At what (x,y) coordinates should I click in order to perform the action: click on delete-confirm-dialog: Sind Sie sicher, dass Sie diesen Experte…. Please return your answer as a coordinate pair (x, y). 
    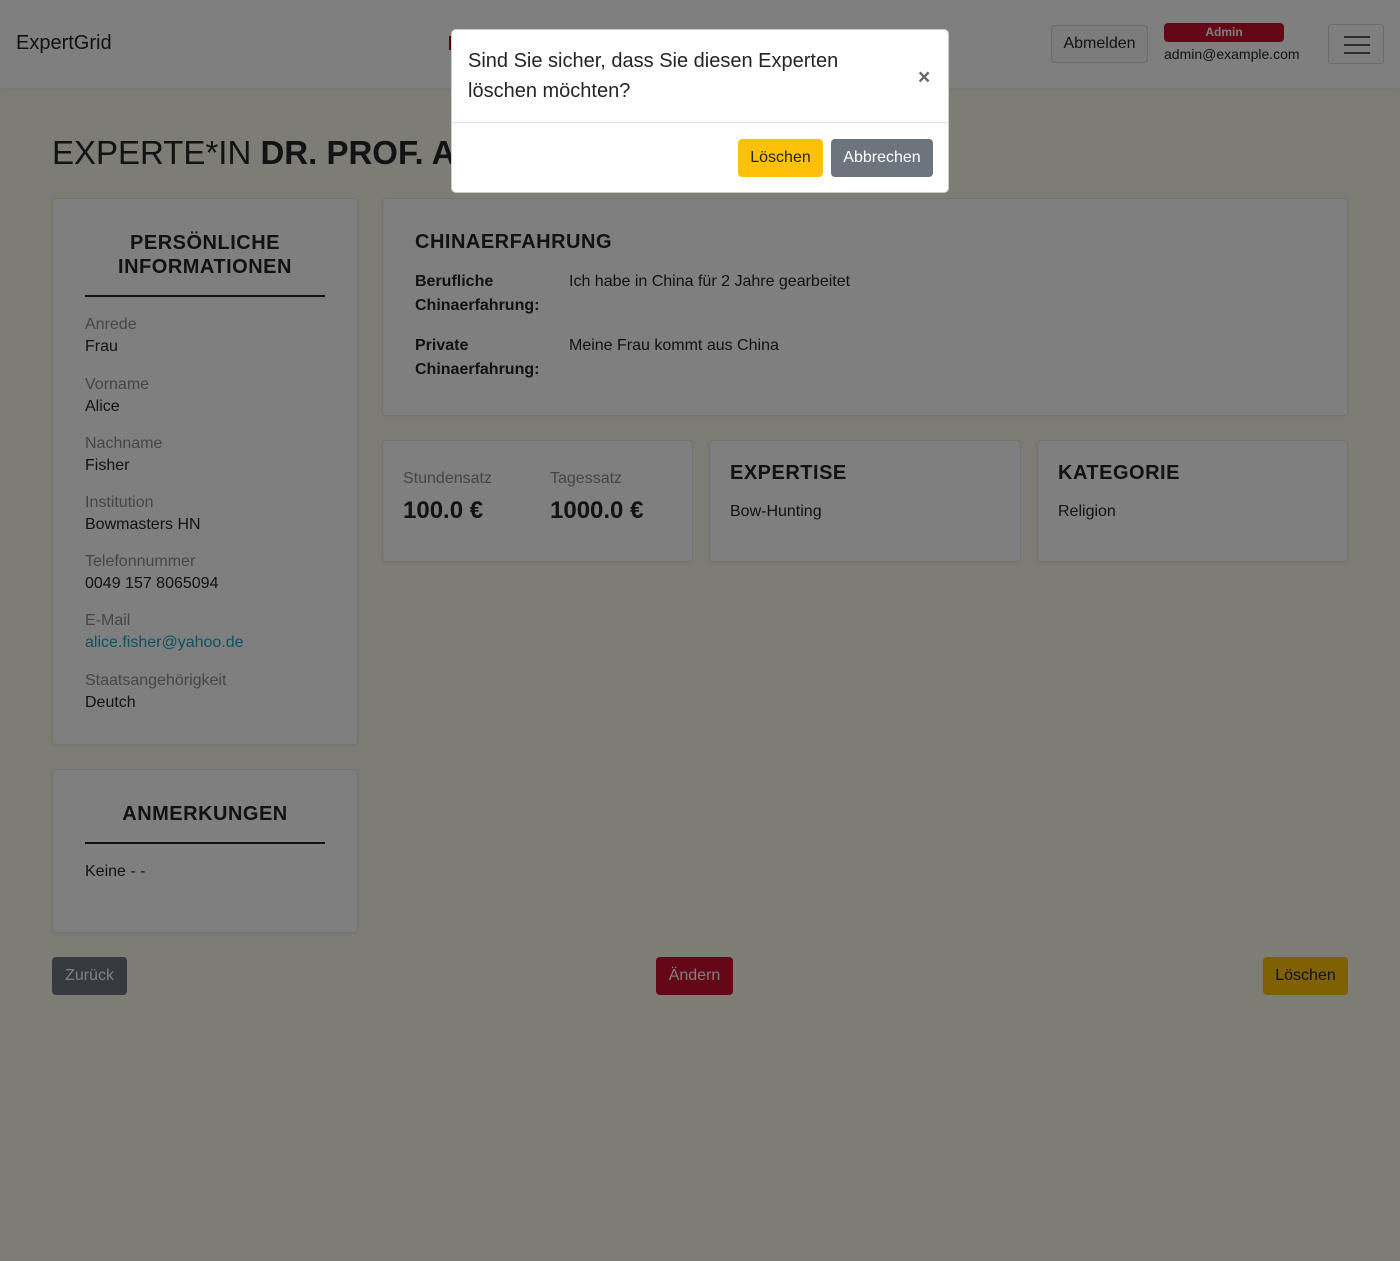
    Looking at the image, I should click on (700, 111).